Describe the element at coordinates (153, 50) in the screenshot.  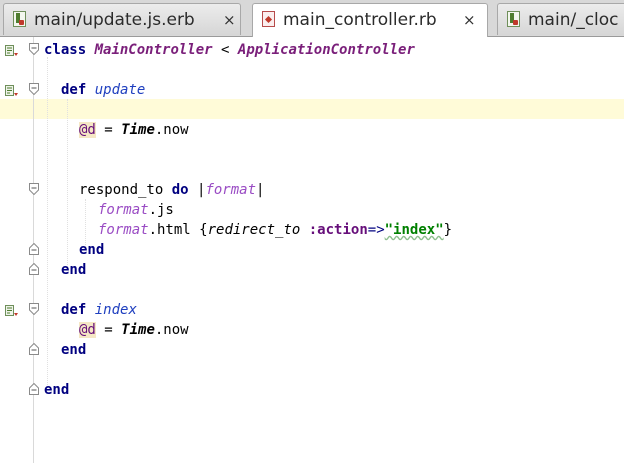
I see `class-name: MainController` at that location.